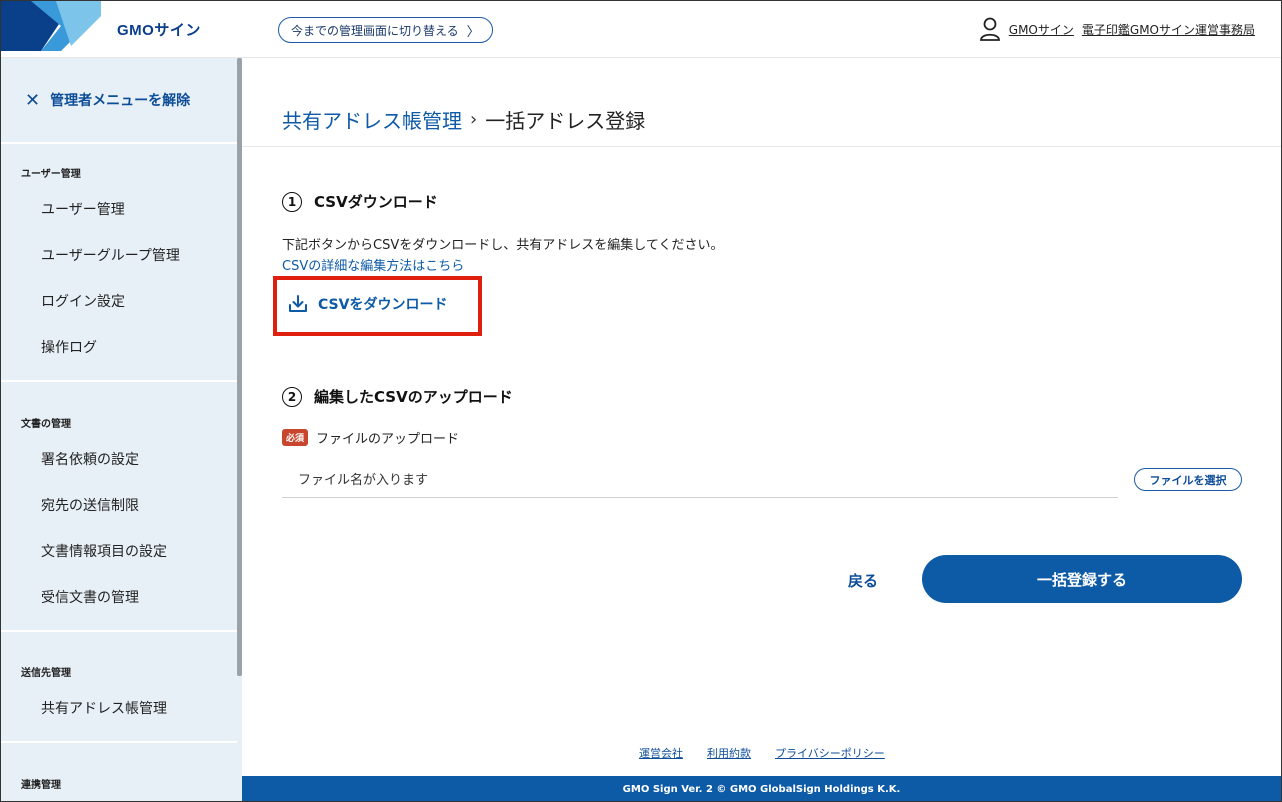 The image size is (1282, 802). What do you see at coordinates (119, 301) in the screenshot?
I see `sidebar-item-login-settings: ログイン設定` at bounding box center [119, 301].